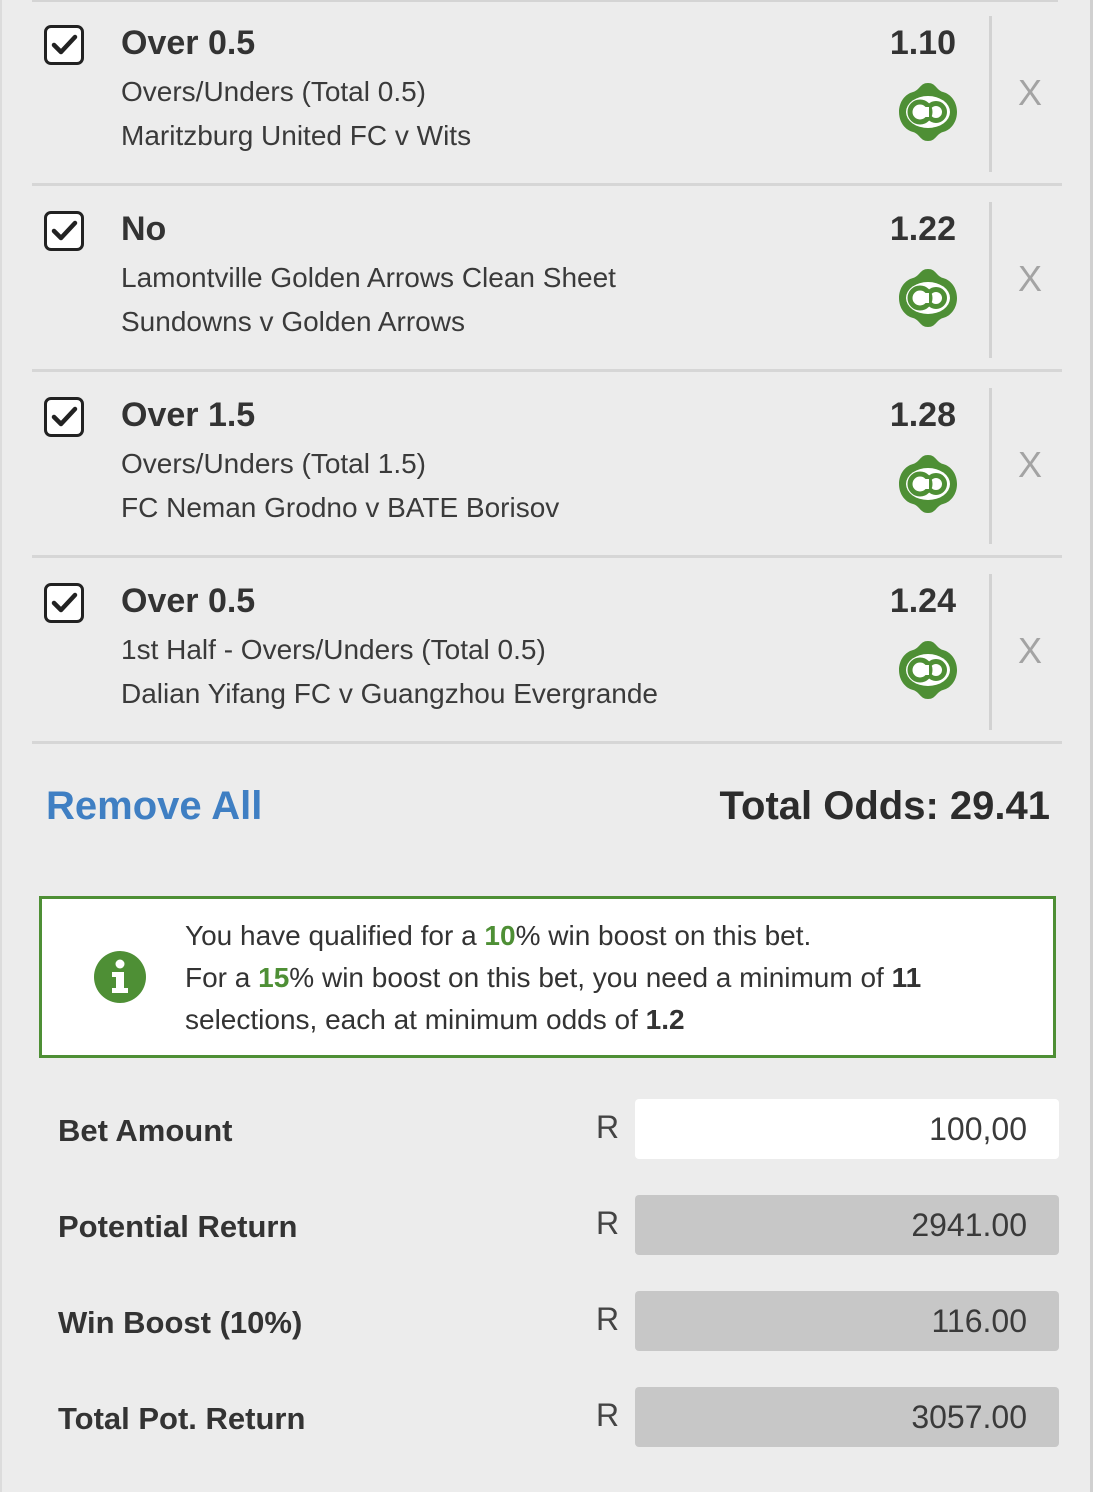  Describe the element at coordinates (435, 1019) in the screenshot. I see `boost-line-3: selections, each at minimum odds of 1.2` at that location.